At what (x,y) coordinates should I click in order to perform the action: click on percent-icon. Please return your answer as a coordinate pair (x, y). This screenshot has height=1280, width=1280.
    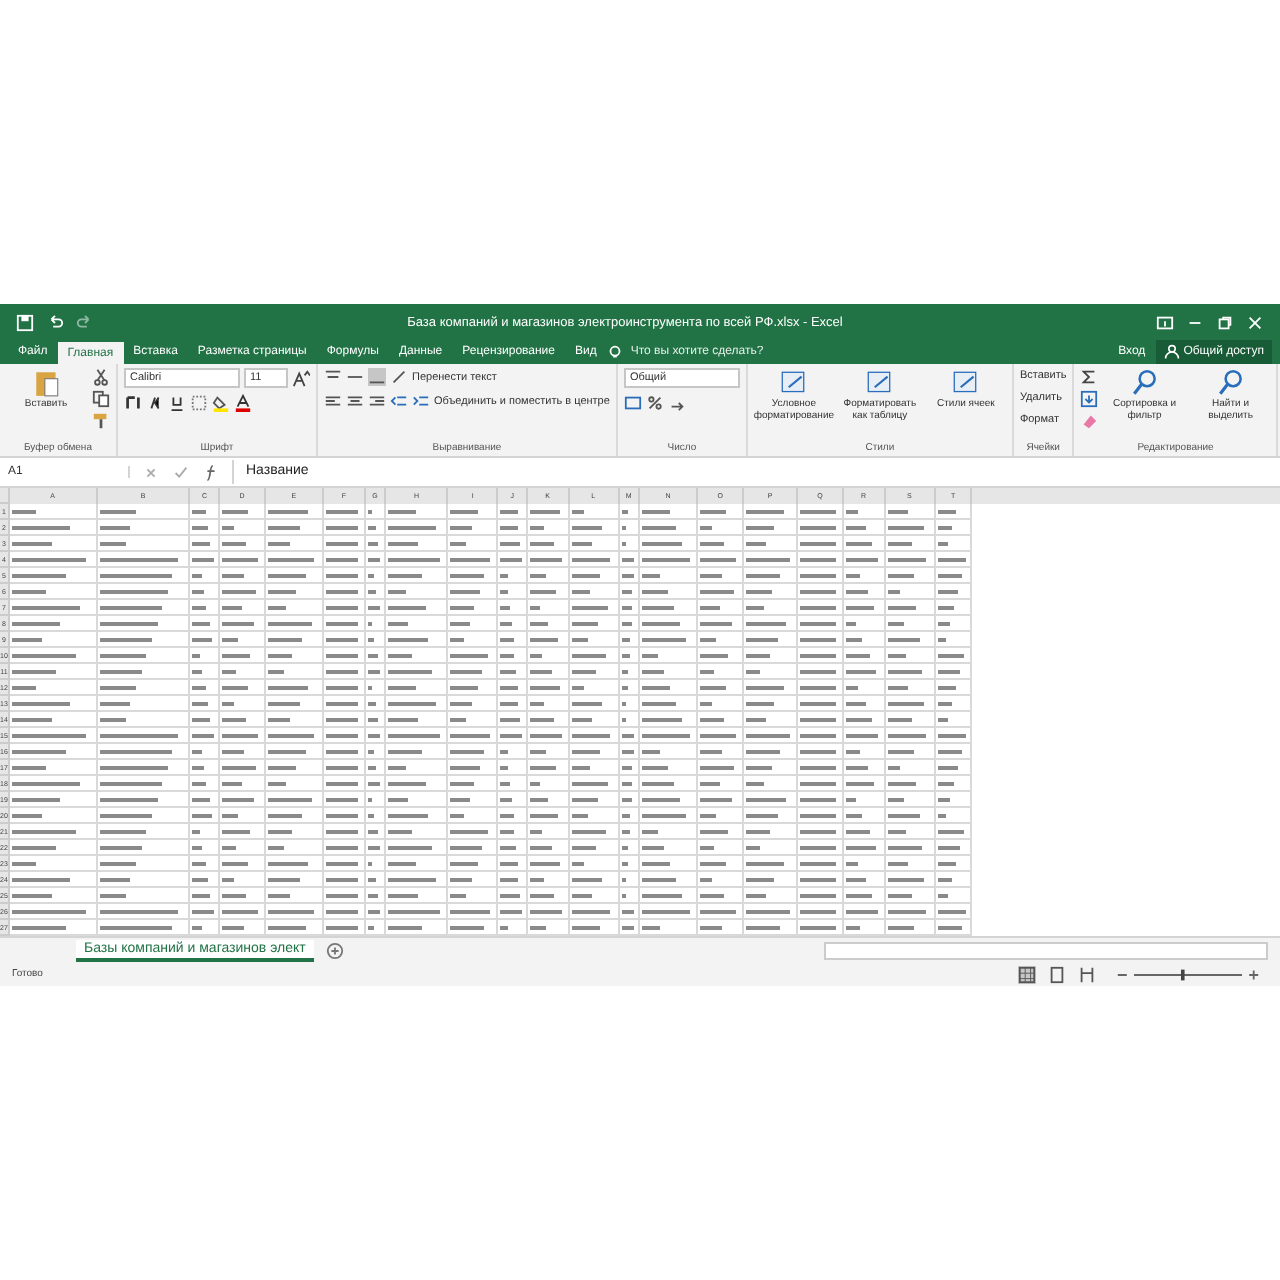
    Looking at the image, I should click on (654, 403).